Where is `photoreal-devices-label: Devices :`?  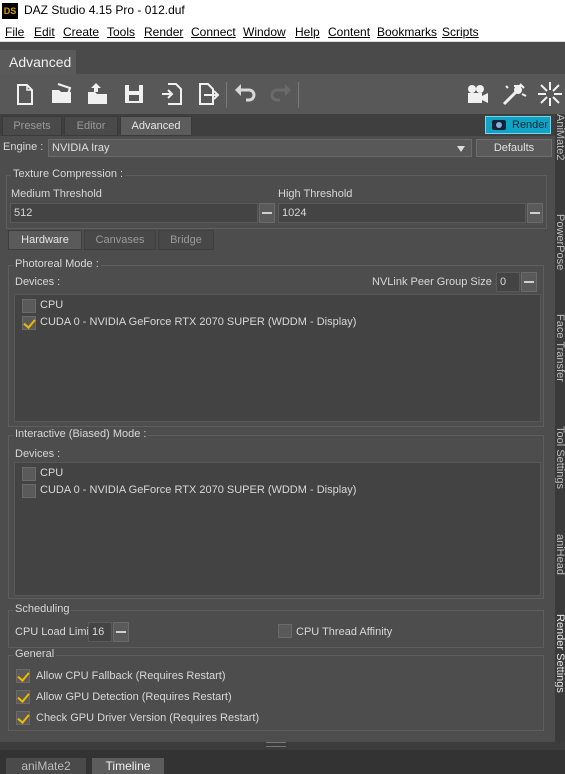
photoreal-devices-label: Devices : is located at coordinates (38, 282).